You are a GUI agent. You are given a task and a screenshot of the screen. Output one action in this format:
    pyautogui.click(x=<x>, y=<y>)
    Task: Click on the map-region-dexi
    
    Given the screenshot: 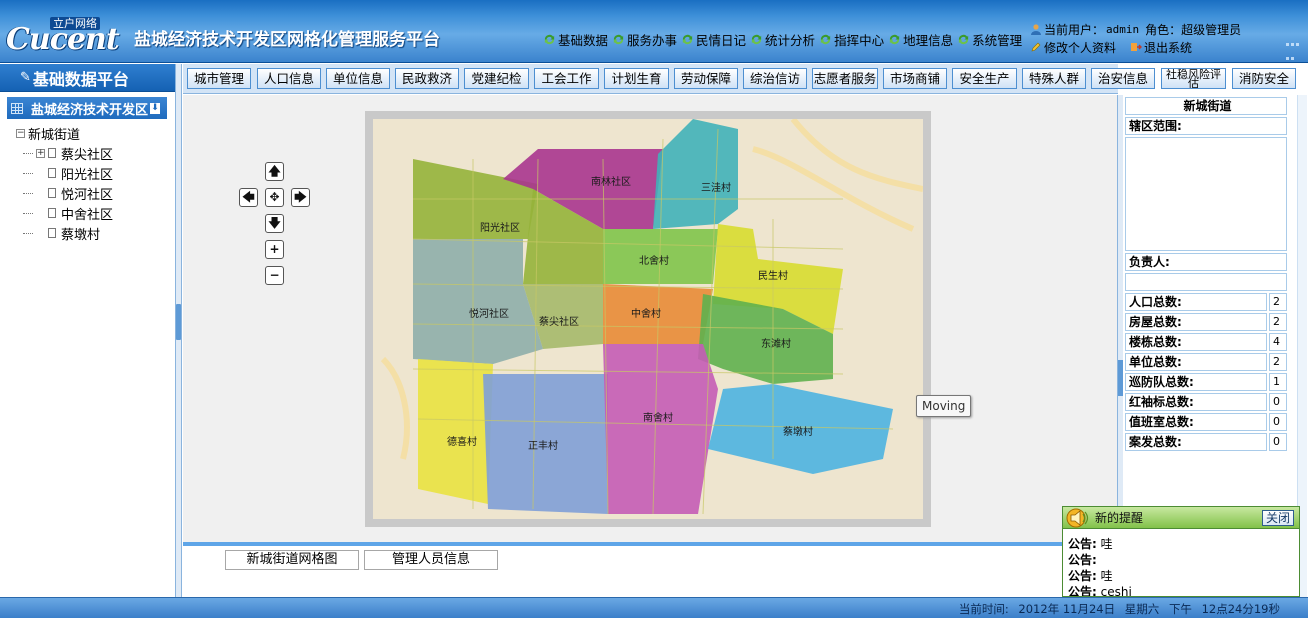 What is the action you would take?
    pyautogui.click(x=455, y=431)
    